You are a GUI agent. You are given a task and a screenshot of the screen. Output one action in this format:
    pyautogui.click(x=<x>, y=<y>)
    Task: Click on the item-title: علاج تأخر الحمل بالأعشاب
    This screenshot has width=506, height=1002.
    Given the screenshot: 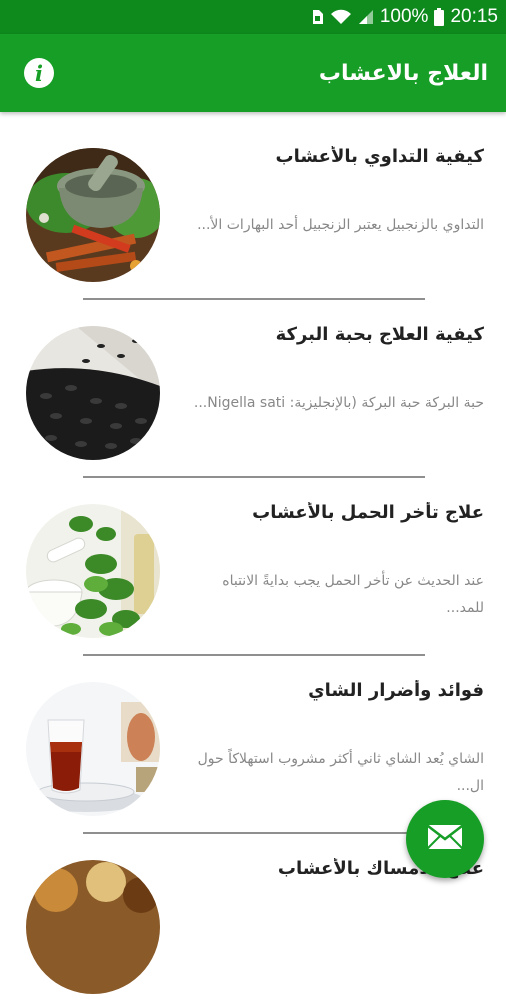 What is the action you would take?
    pyautogui.click(x=368, y=512)
    